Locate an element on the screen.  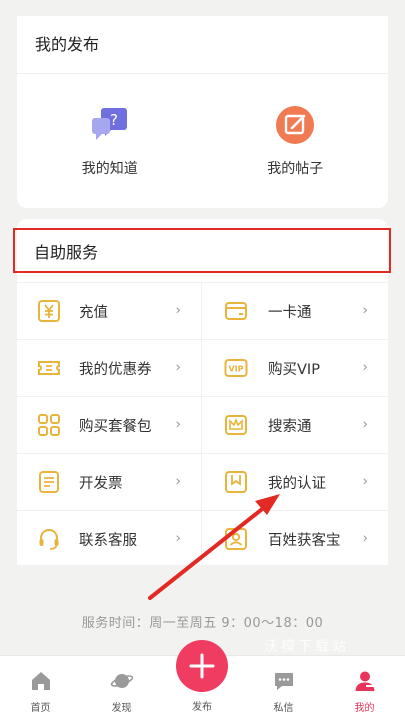
service-label: 我的认证 is located at coordinates (297, 483).